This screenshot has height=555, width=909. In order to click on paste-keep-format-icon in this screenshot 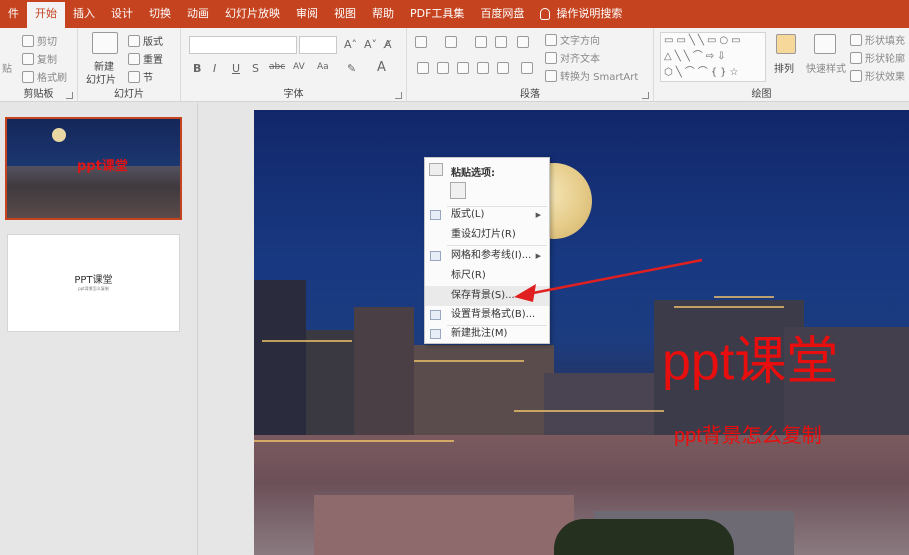, I will do `click(458, 190)`.